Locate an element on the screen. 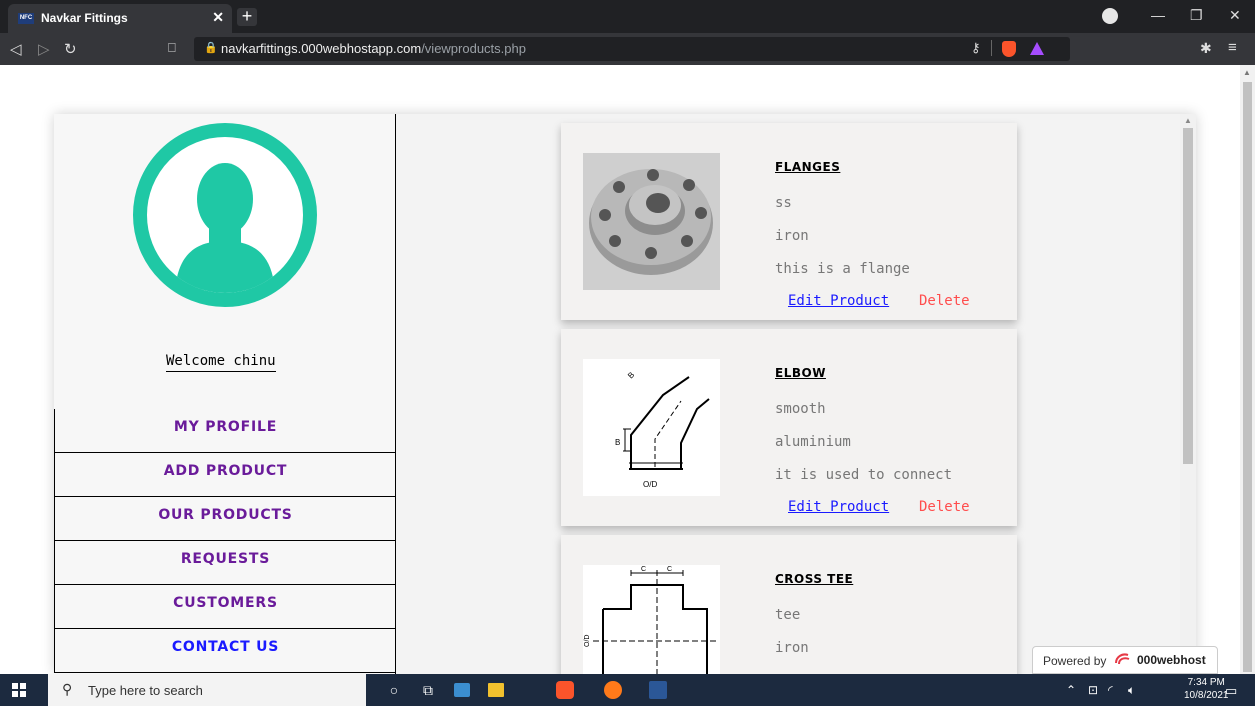 Image resolution: width=1255 pixels, height=706 pixels. product-card: C C O/D CROSS TEE tee iron is located at coordinates (789, 604).